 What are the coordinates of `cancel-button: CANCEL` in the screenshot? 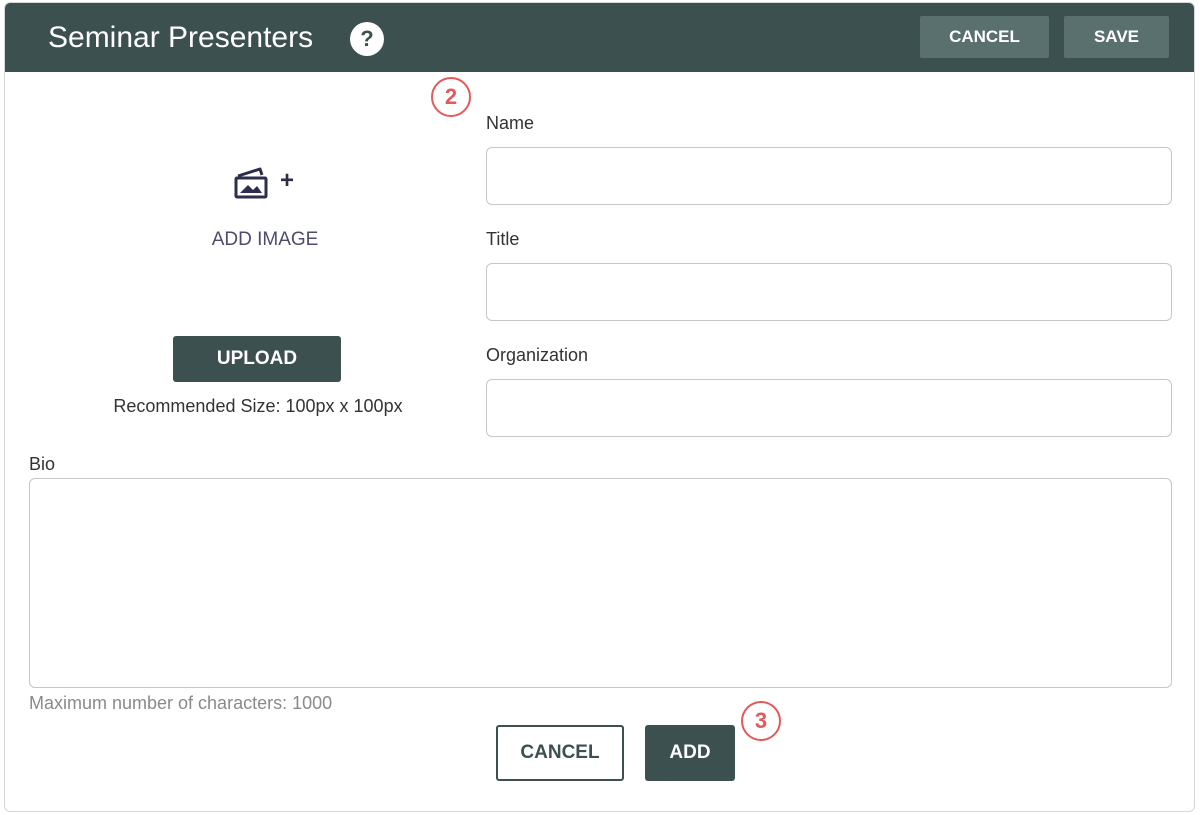 It's located at (560, 753).